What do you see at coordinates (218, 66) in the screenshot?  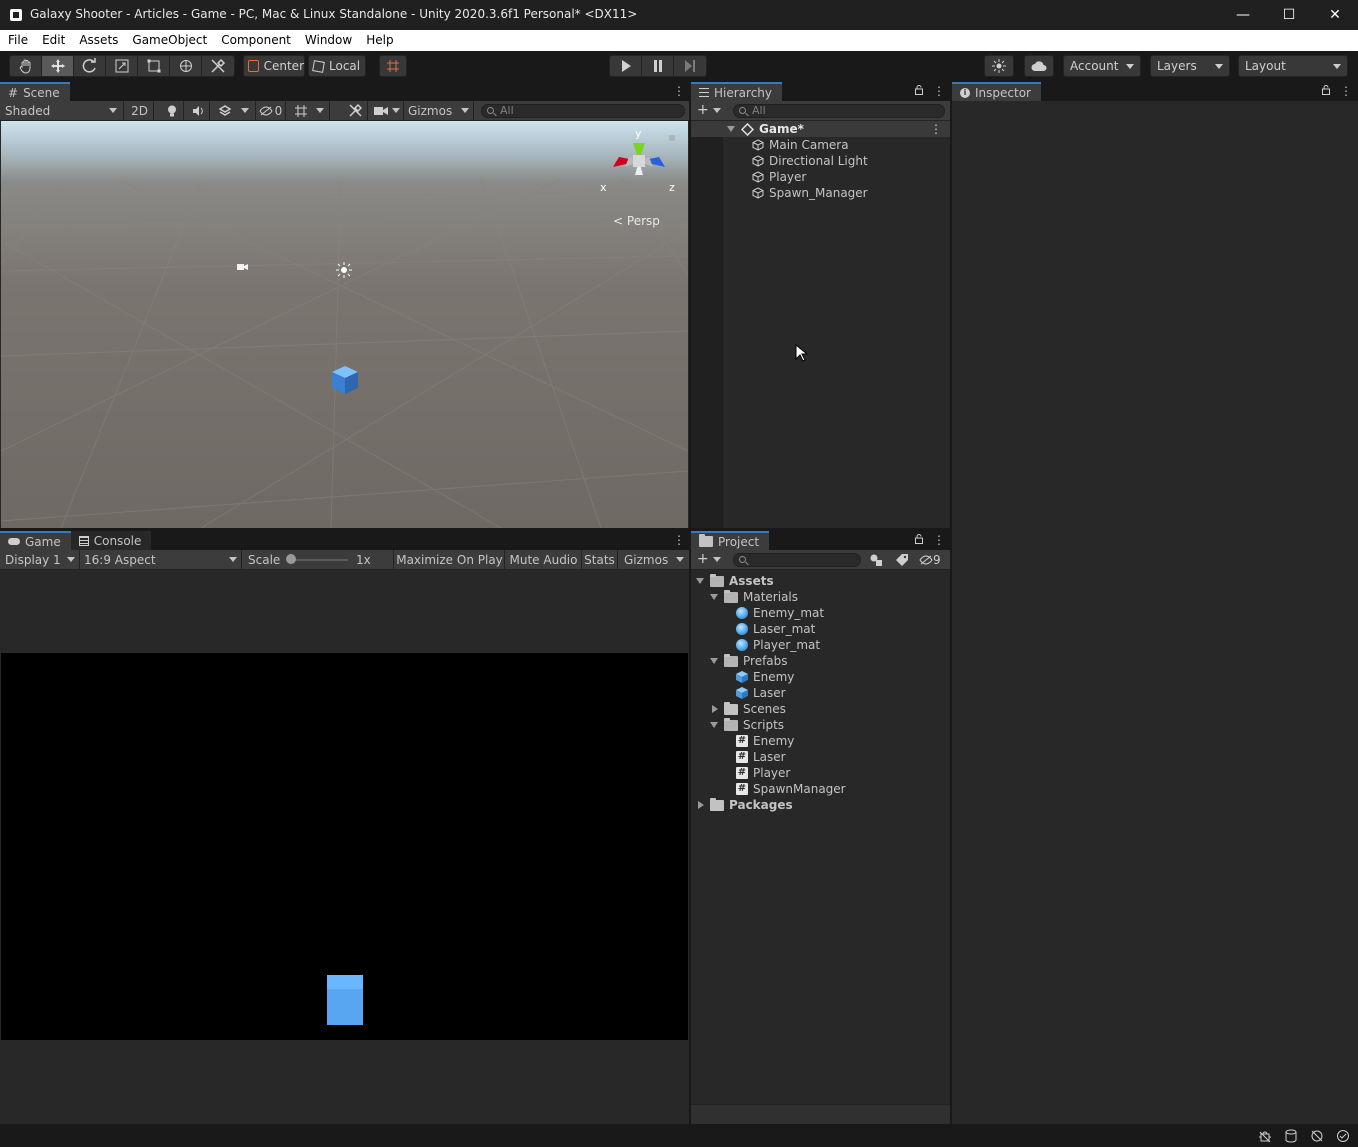 I see `custom-tool-icon` at bounding box center [218, 66].